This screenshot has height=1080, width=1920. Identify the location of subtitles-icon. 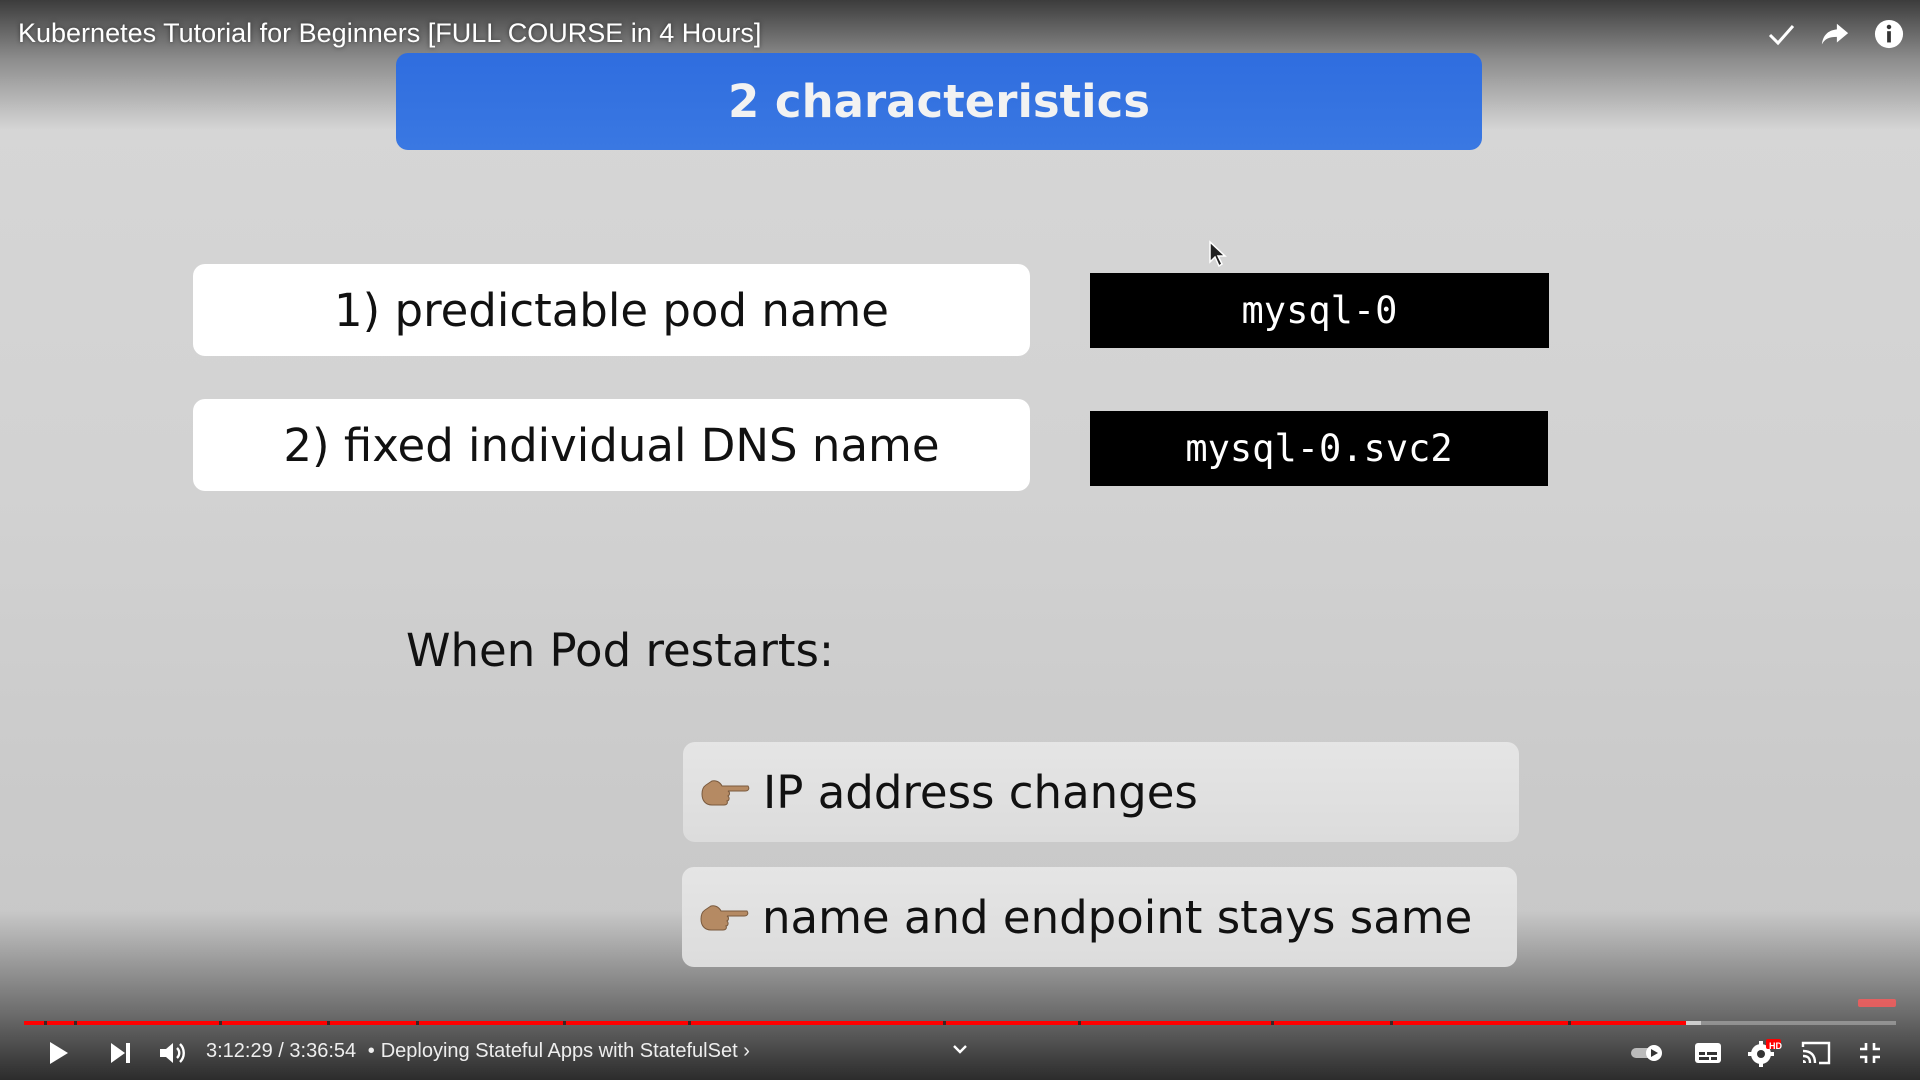
(1708, 1053).